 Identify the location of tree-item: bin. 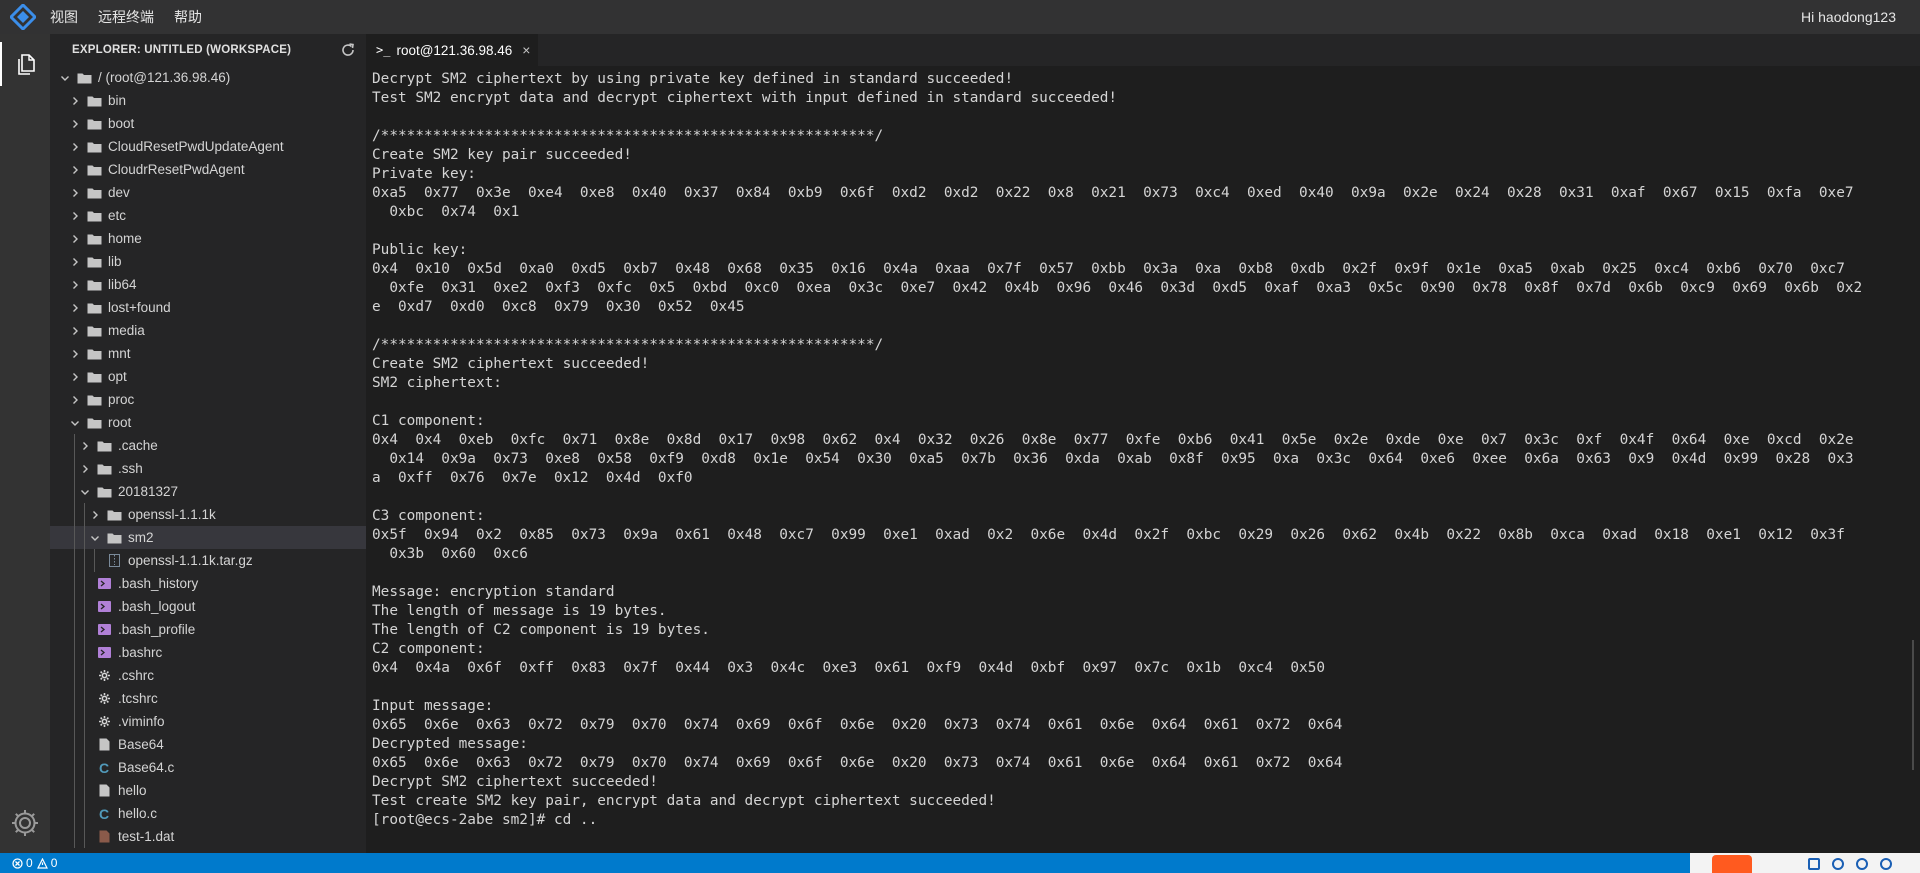
(208, 100).